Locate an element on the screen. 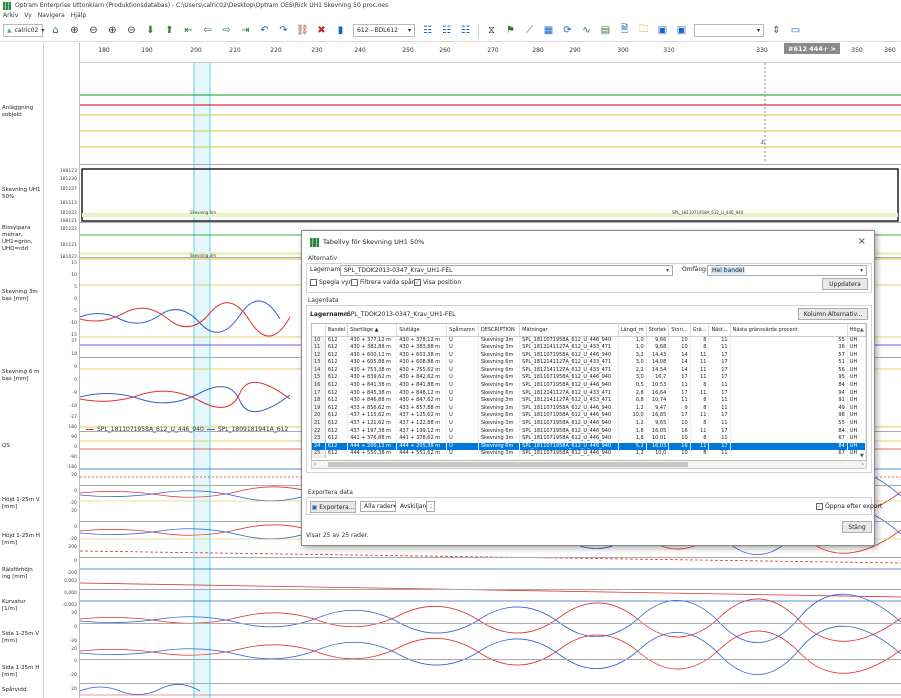 This screenshot has width=901, height=698. folder-icon: 🗀 is located at coordinates (643, 30).